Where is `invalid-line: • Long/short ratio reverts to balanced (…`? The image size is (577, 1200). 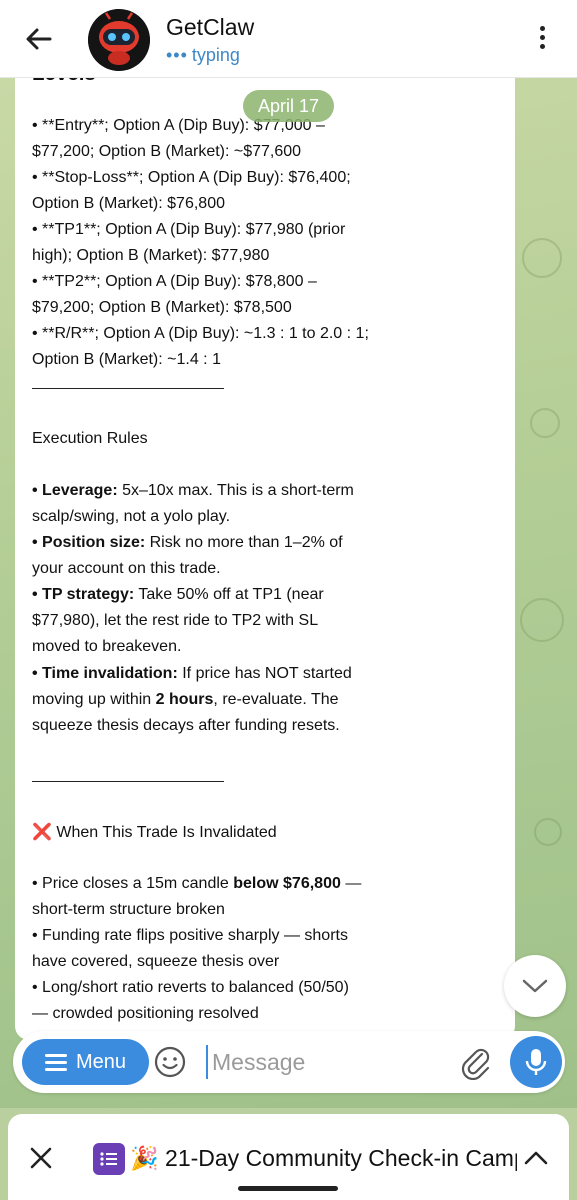 invalid-line: • Long/short ratio reverts to balanced (… is located at coordinates (190, 987).